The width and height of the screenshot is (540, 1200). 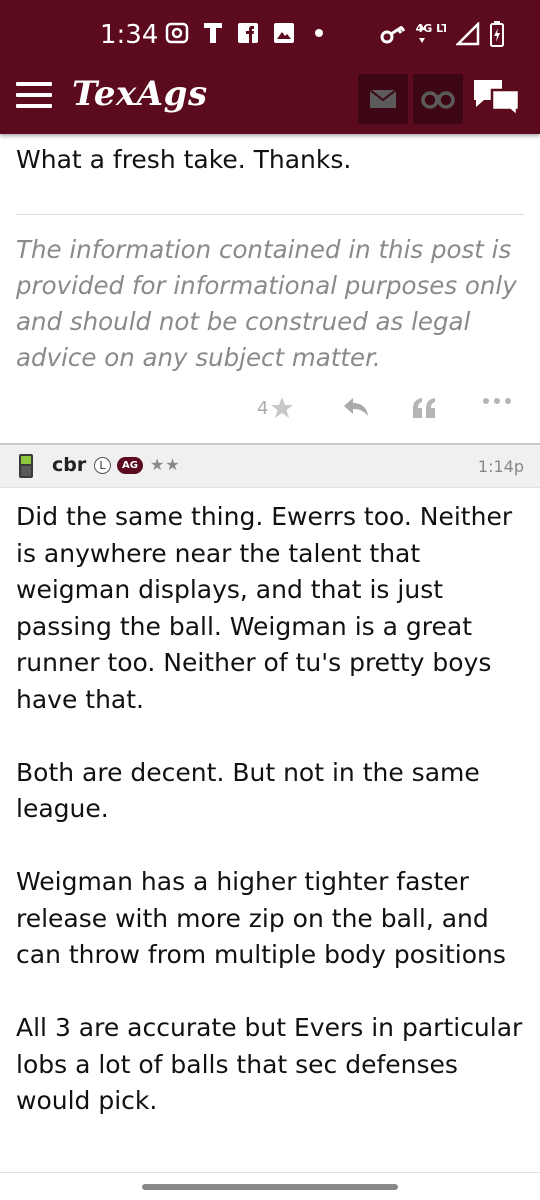 I want to click on status-notification-icons, so click(x=244, y=33).